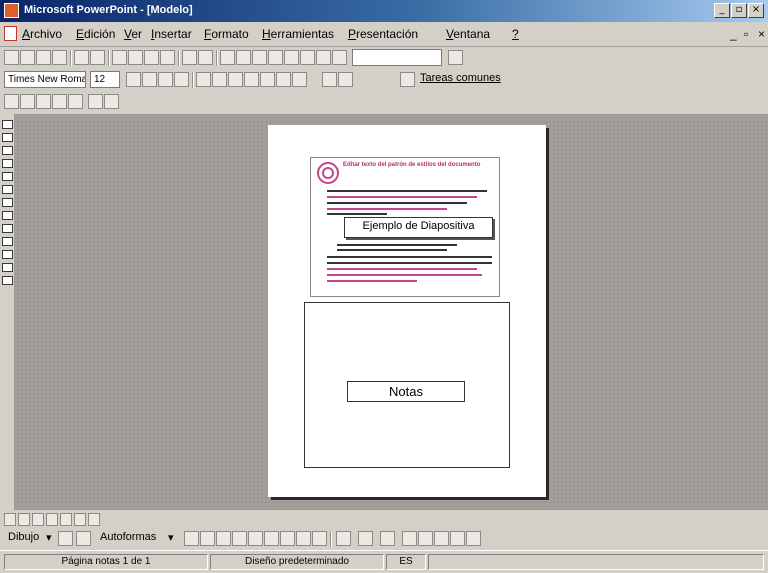 Image resolution: width=768 pixels, height=573 pixels. Describe the element at coordinates (205, 57) in the screenshot. I see `redo-icon` at that location.